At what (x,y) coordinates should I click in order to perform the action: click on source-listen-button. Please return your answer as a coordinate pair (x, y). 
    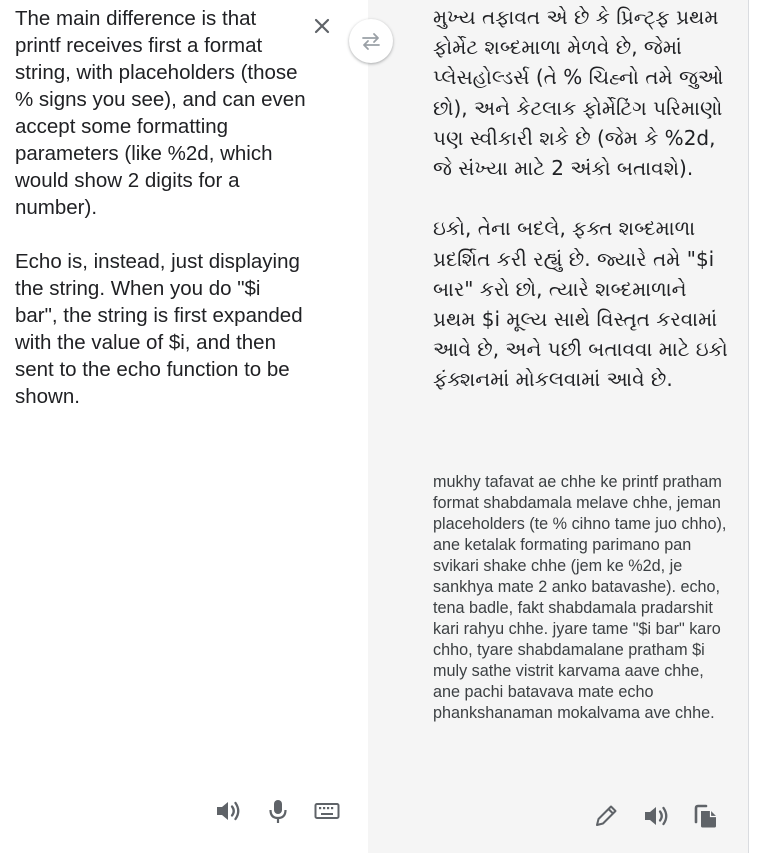
    Looking at the image, I should click on (228, 811).